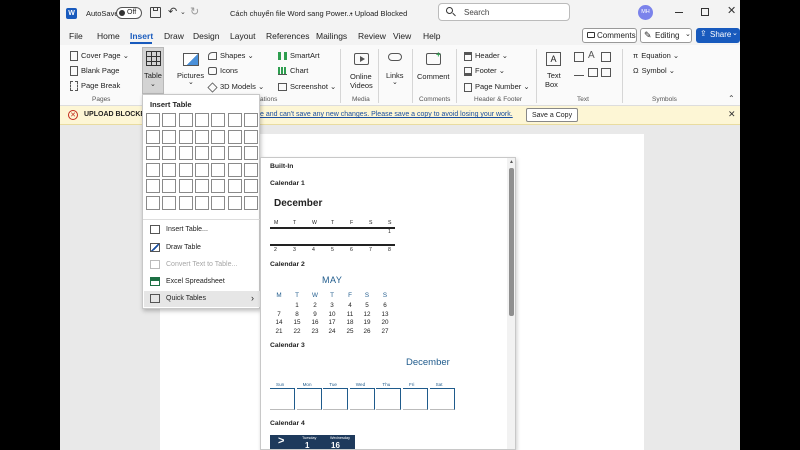  What do you see at coordinates (299, 56) in the screenshot?
I see `smartart-button: SmartArt` at bounding box center [299, 56].